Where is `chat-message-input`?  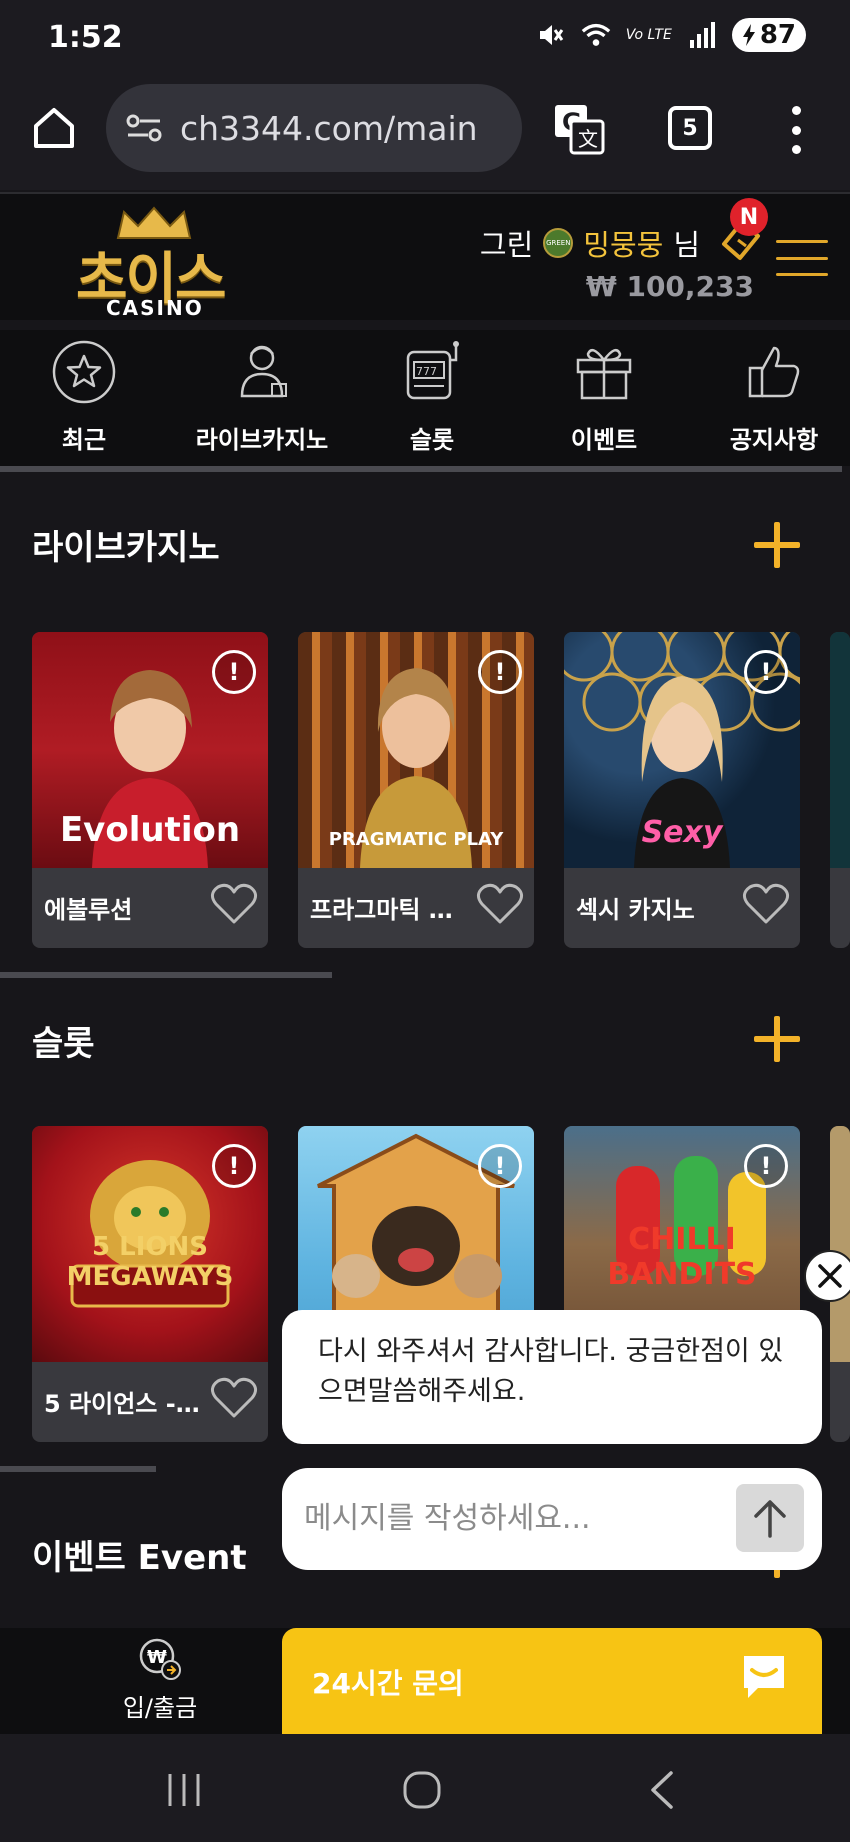
chat-message-input is located at coordinates (504, 1518).